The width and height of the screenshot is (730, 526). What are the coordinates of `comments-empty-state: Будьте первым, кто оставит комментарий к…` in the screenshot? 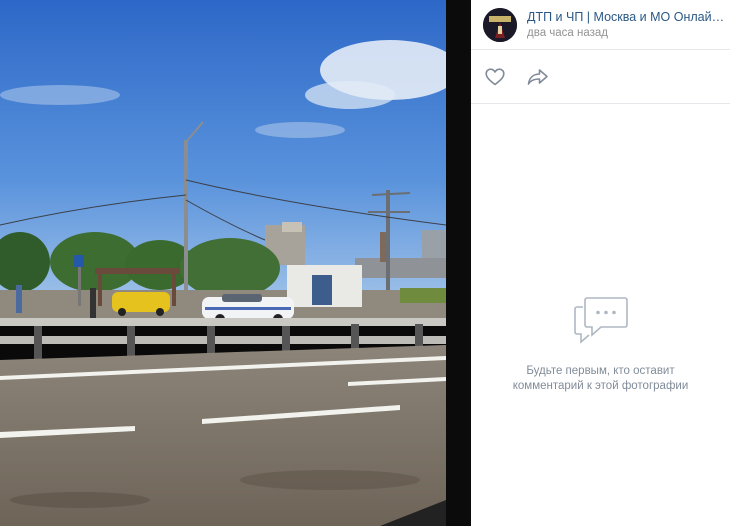 It's located at (600, 344).